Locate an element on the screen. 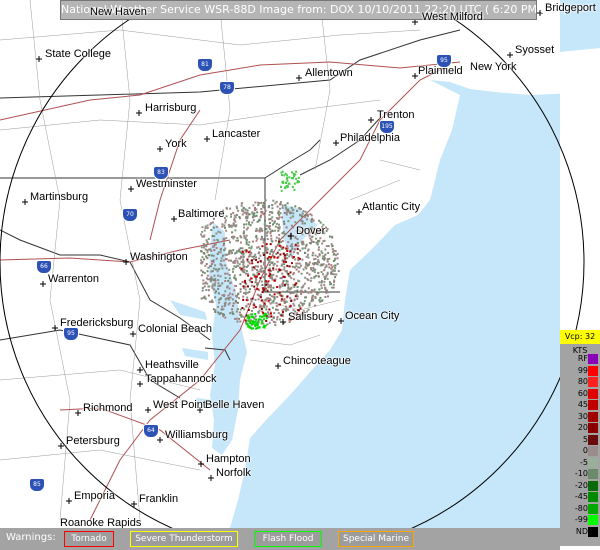  city-label-emporia: Emporia is located at coordinates (94, 496).